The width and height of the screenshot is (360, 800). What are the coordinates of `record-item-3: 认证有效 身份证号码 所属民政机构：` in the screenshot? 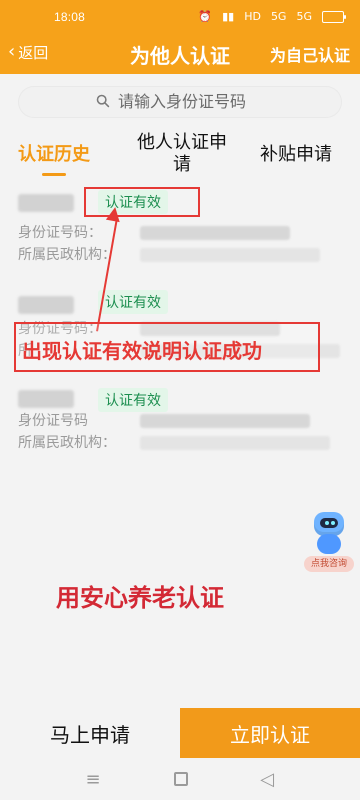 It's located at (178, 427).